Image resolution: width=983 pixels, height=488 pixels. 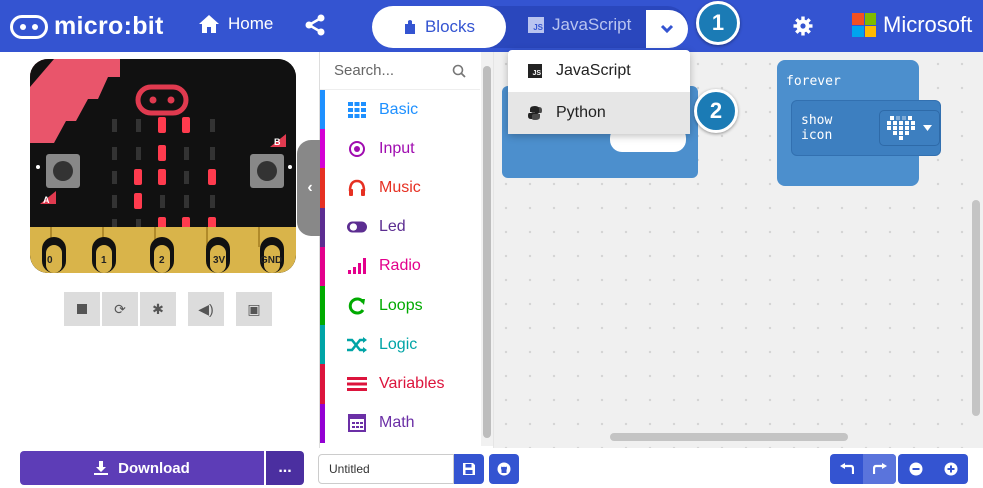 I want to click on undo-redo-group, so click(x=863, y=469).